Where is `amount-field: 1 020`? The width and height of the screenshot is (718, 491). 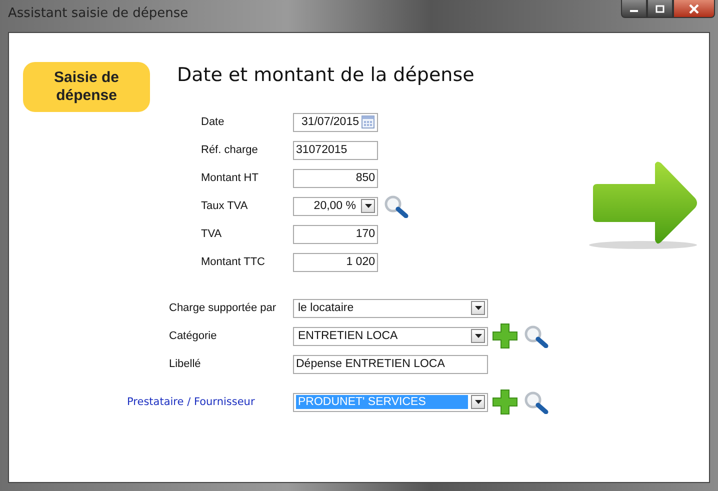
amount-field: 1 020 is located at coordinates (335, 262).